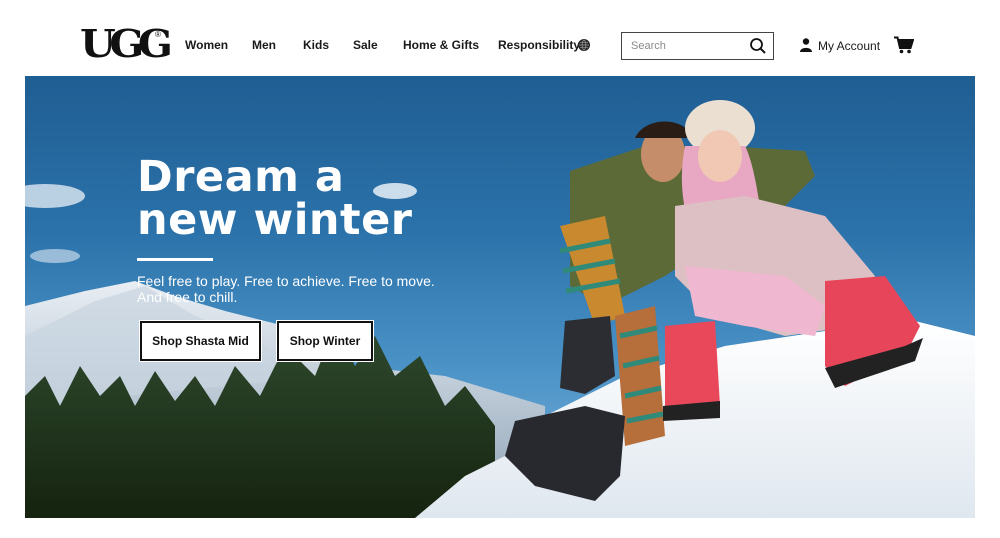  I want to click on ugg-logo: UGG, so click(126, 44).